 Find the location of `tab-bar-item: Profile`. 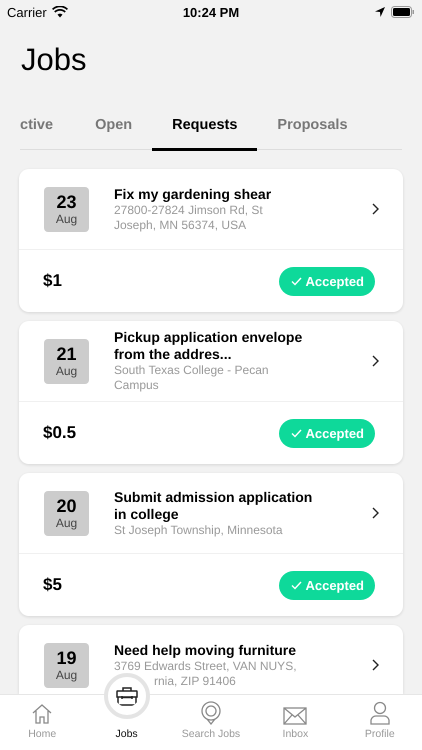

tab-bar-item: Profile is located at coordinates (379, 722).